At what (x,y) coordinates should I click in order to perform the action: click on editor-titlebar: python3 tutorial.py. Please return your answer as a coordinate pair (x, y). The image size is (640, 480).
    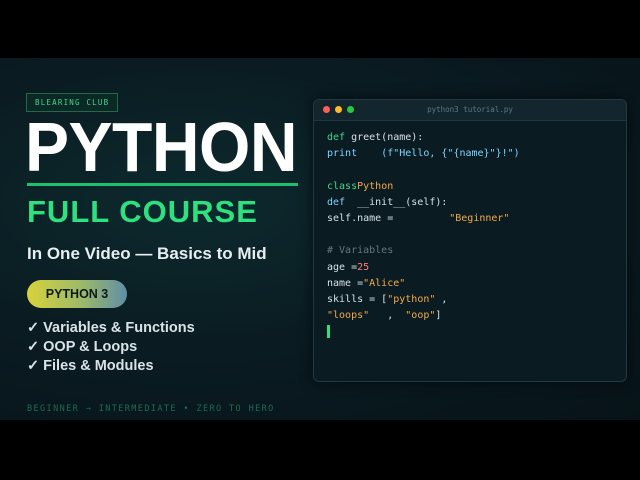
    Looking at the image, I should click on (470, 110).